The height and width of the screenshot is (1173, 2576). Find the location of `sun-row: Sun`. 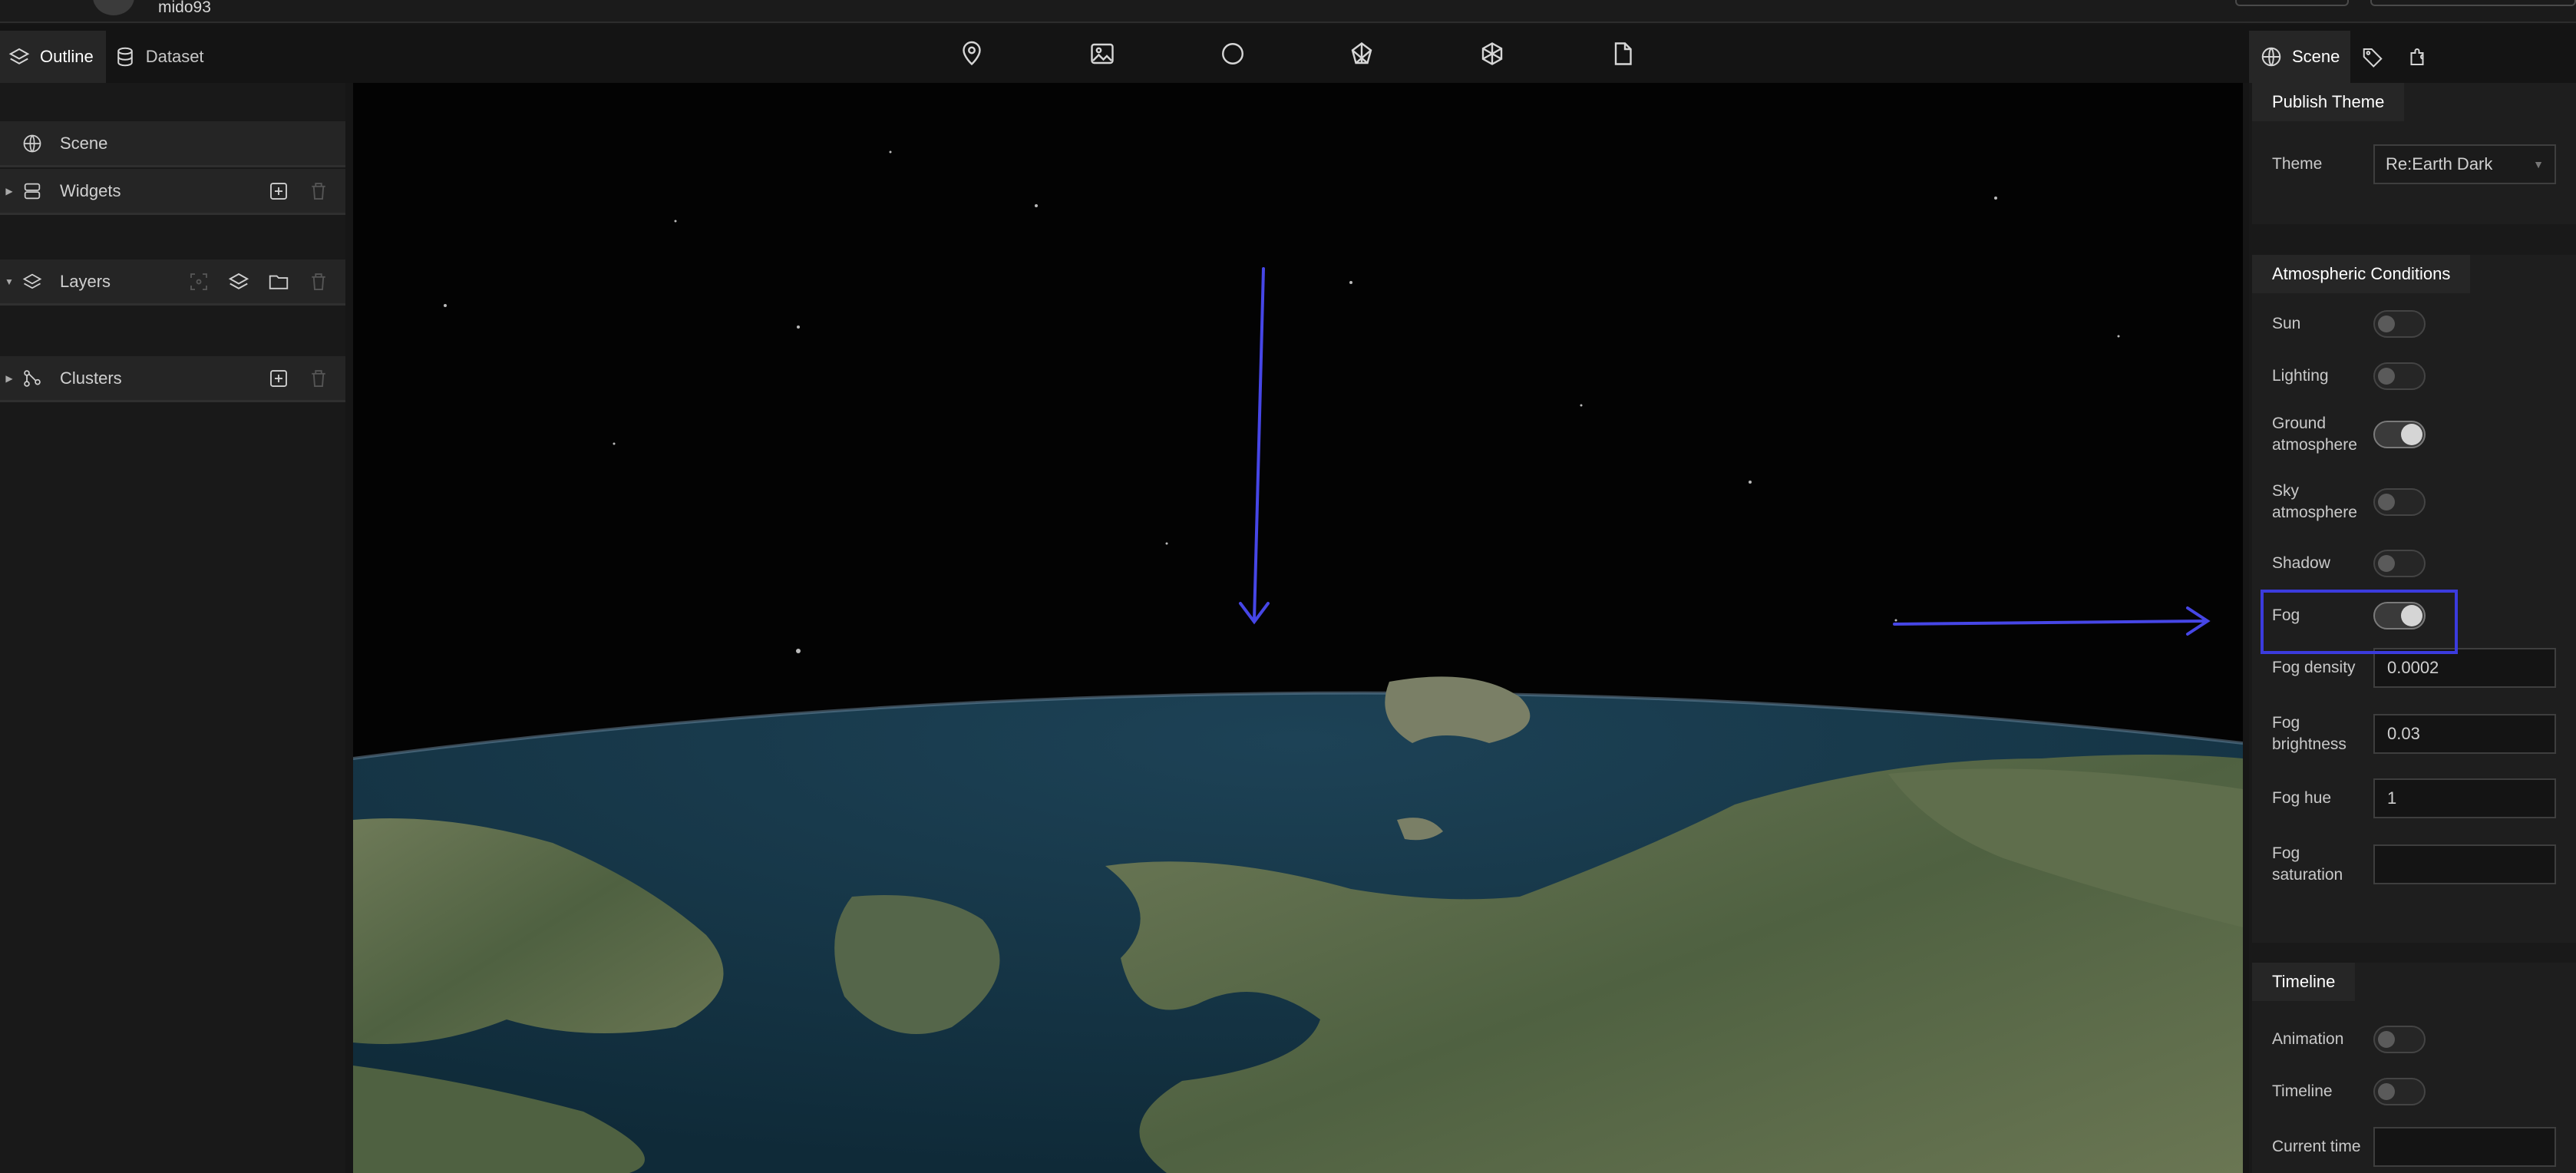

sun-row: Sun is located at coordinates (2418, 324).